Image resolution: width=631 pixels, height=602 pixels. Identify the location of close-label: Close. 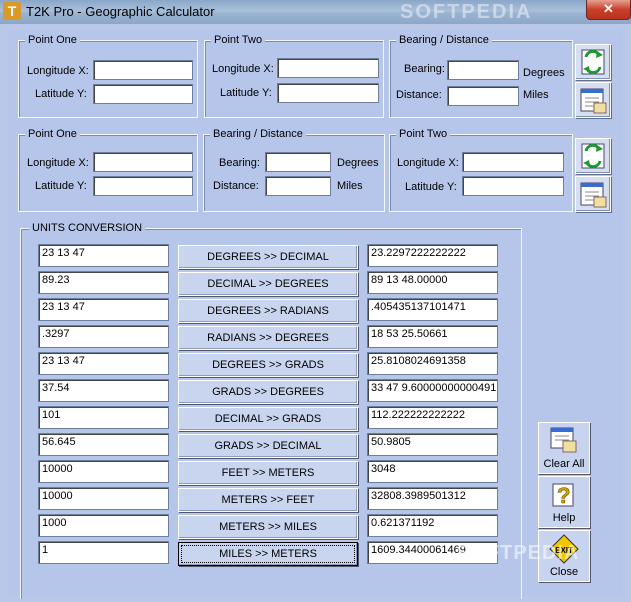
(564, 572).